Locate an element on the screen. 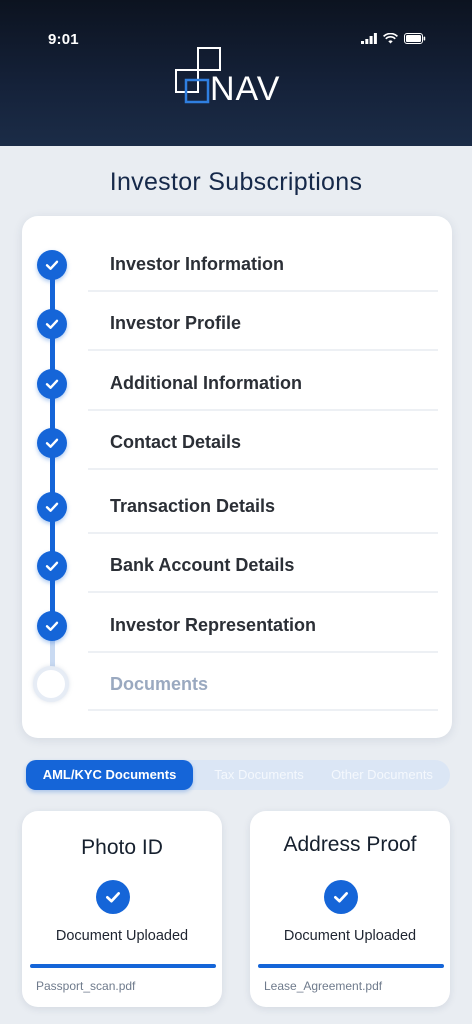  tab-aml-kyc-documents: AML/KYC Documents is located at coordinates (109, 775).